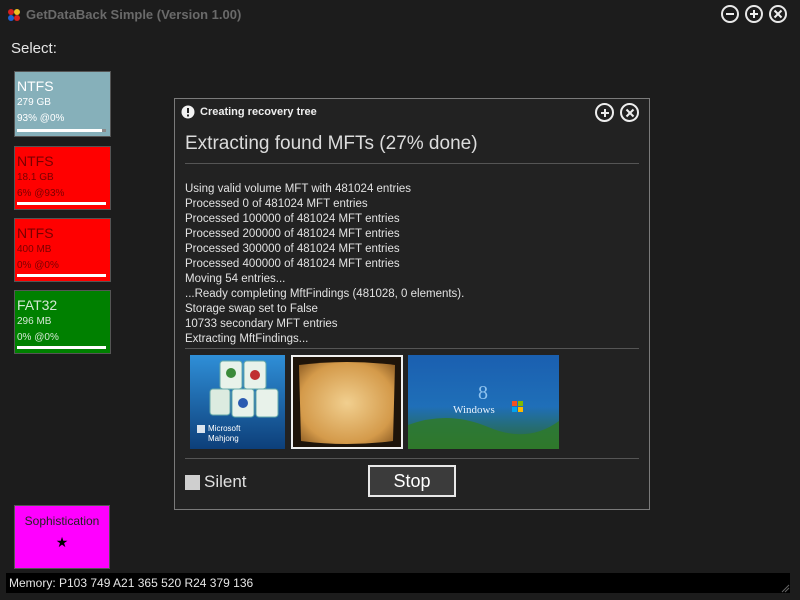  I want to click on sophistication-button: Sophistication ★, so click(62, 537).